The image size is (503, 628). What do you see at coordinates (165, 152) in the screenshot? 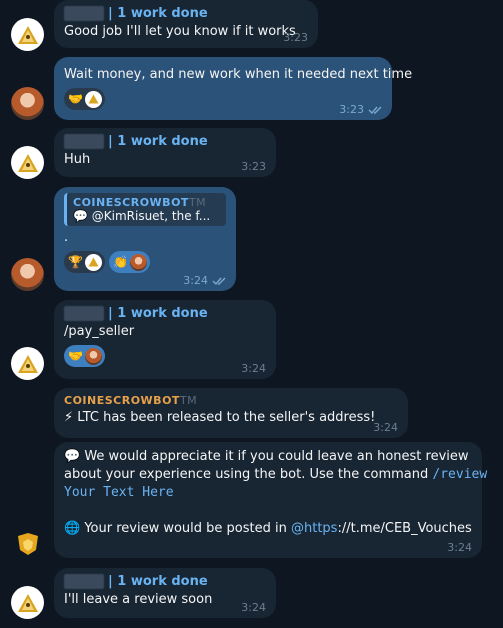
I see `message-bubble-3: | 1 work done Huh 3:23` at bounding box center [165, 152].